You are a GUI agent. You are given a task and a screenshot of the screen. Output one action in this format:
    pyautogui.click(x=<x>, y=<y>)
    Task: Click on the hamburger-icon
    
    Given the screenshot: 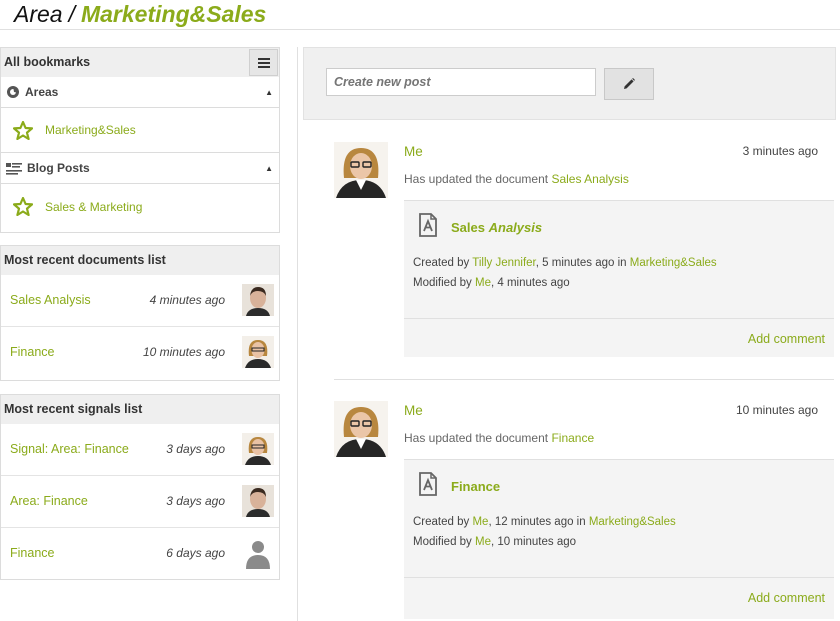 What is the action you would take?
    pyautogui.click(x=263, y=62)
    